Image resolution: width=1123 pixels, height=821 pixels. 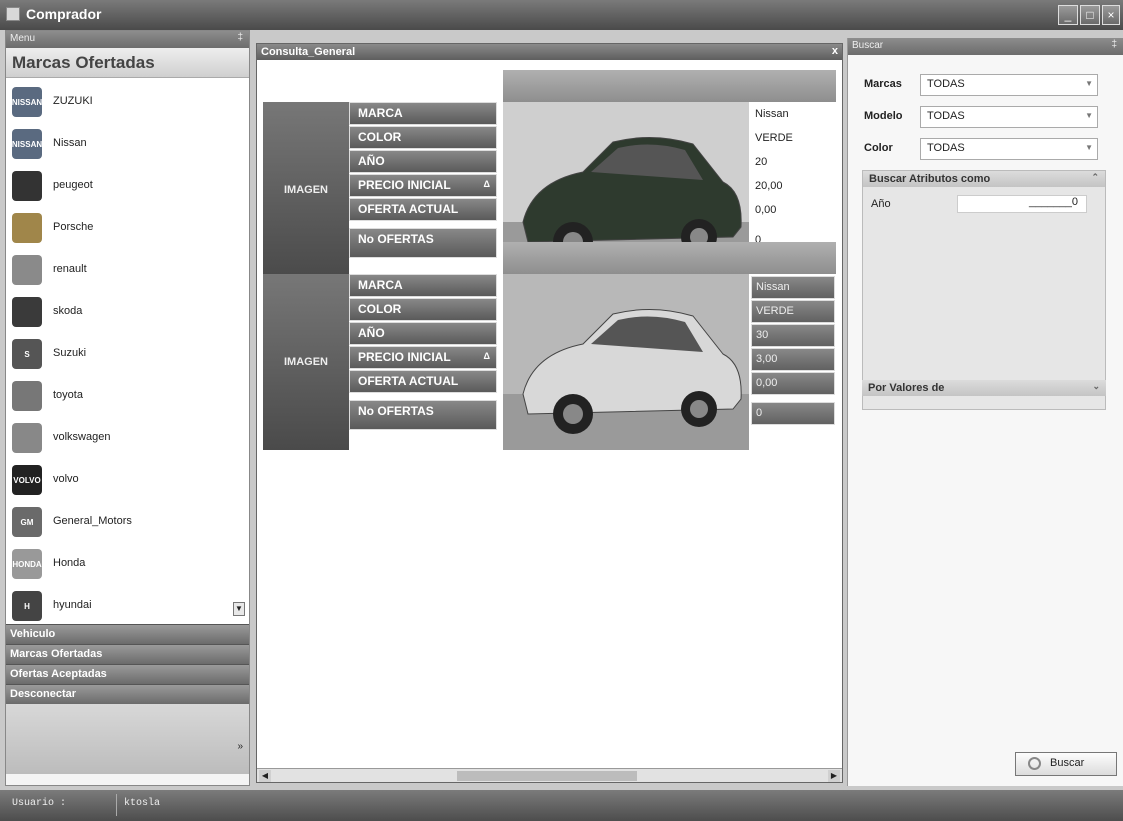 I want to click on brand-label: Nissan, so click(x=70, y=143).